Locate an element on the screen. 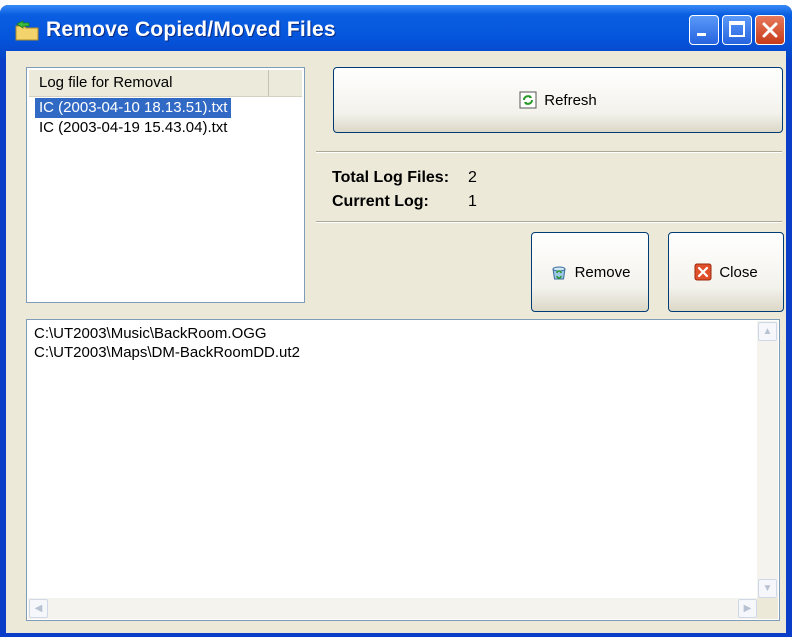 The width and height of the screenshot is (796, 637). scroll-corner is located at coordinates (767, 608).